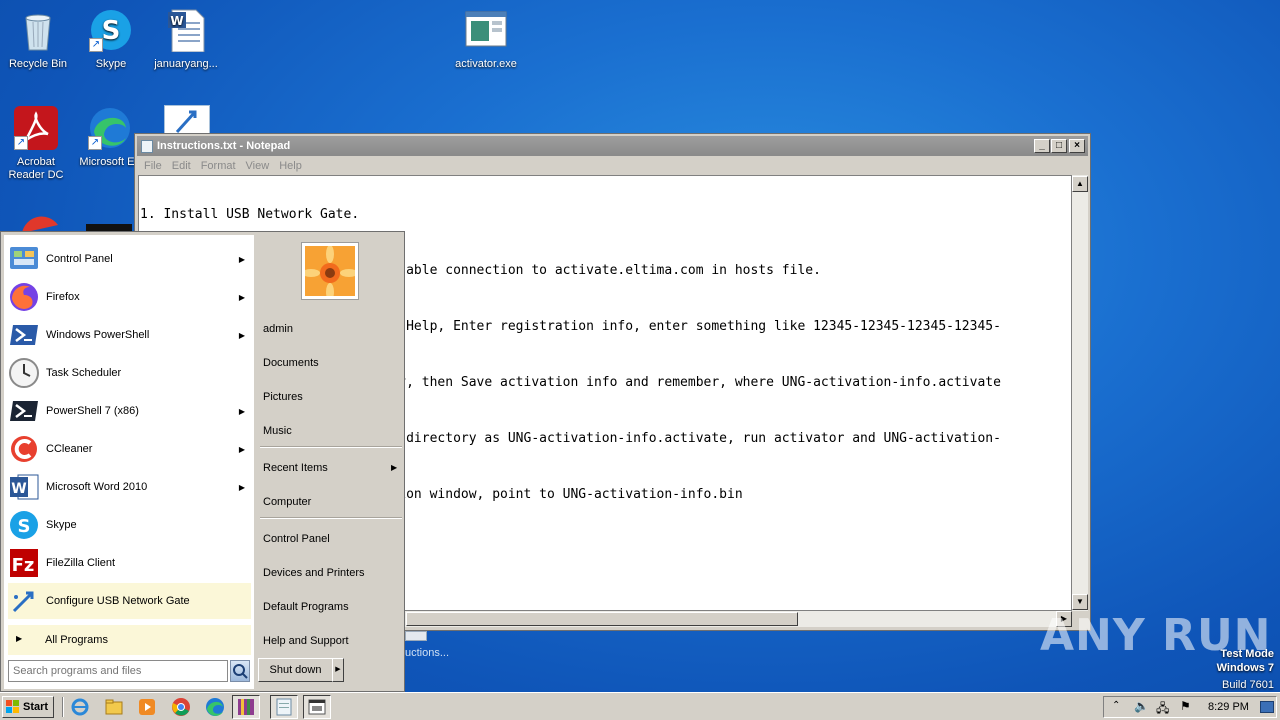 Image resolution: width=1280 pixels, height=720 pixels. I want to click on start-control-panel: Control Panel, so click(296, 539).